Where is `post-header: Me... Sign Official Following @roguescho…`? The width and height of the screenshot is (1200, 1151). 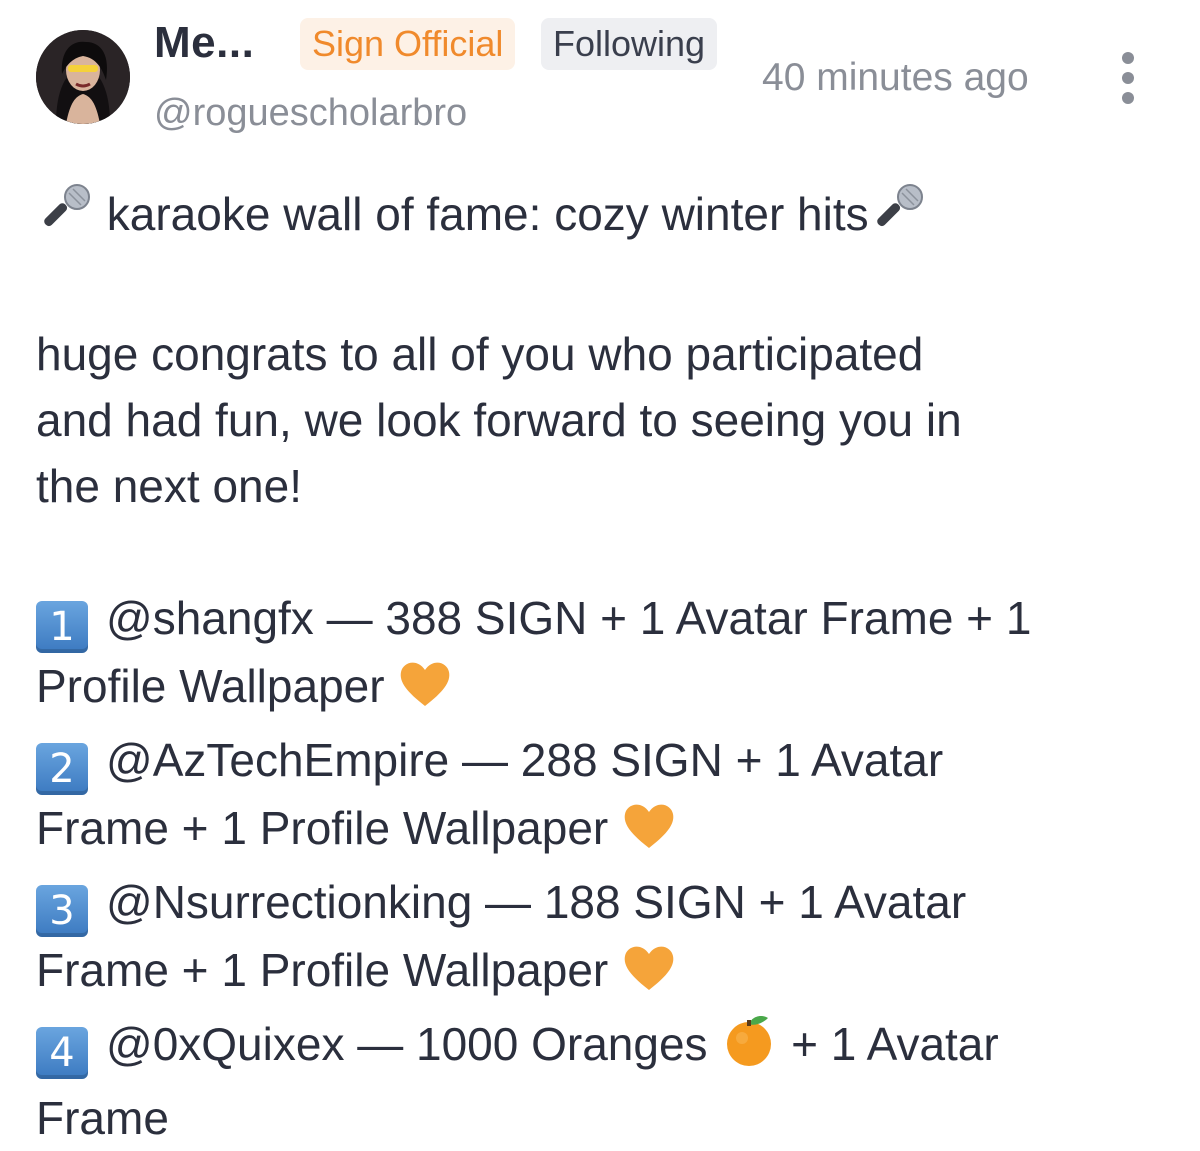 post-header: Me... Sign Official Following @roguescho… is located at coordinates (600, 80).